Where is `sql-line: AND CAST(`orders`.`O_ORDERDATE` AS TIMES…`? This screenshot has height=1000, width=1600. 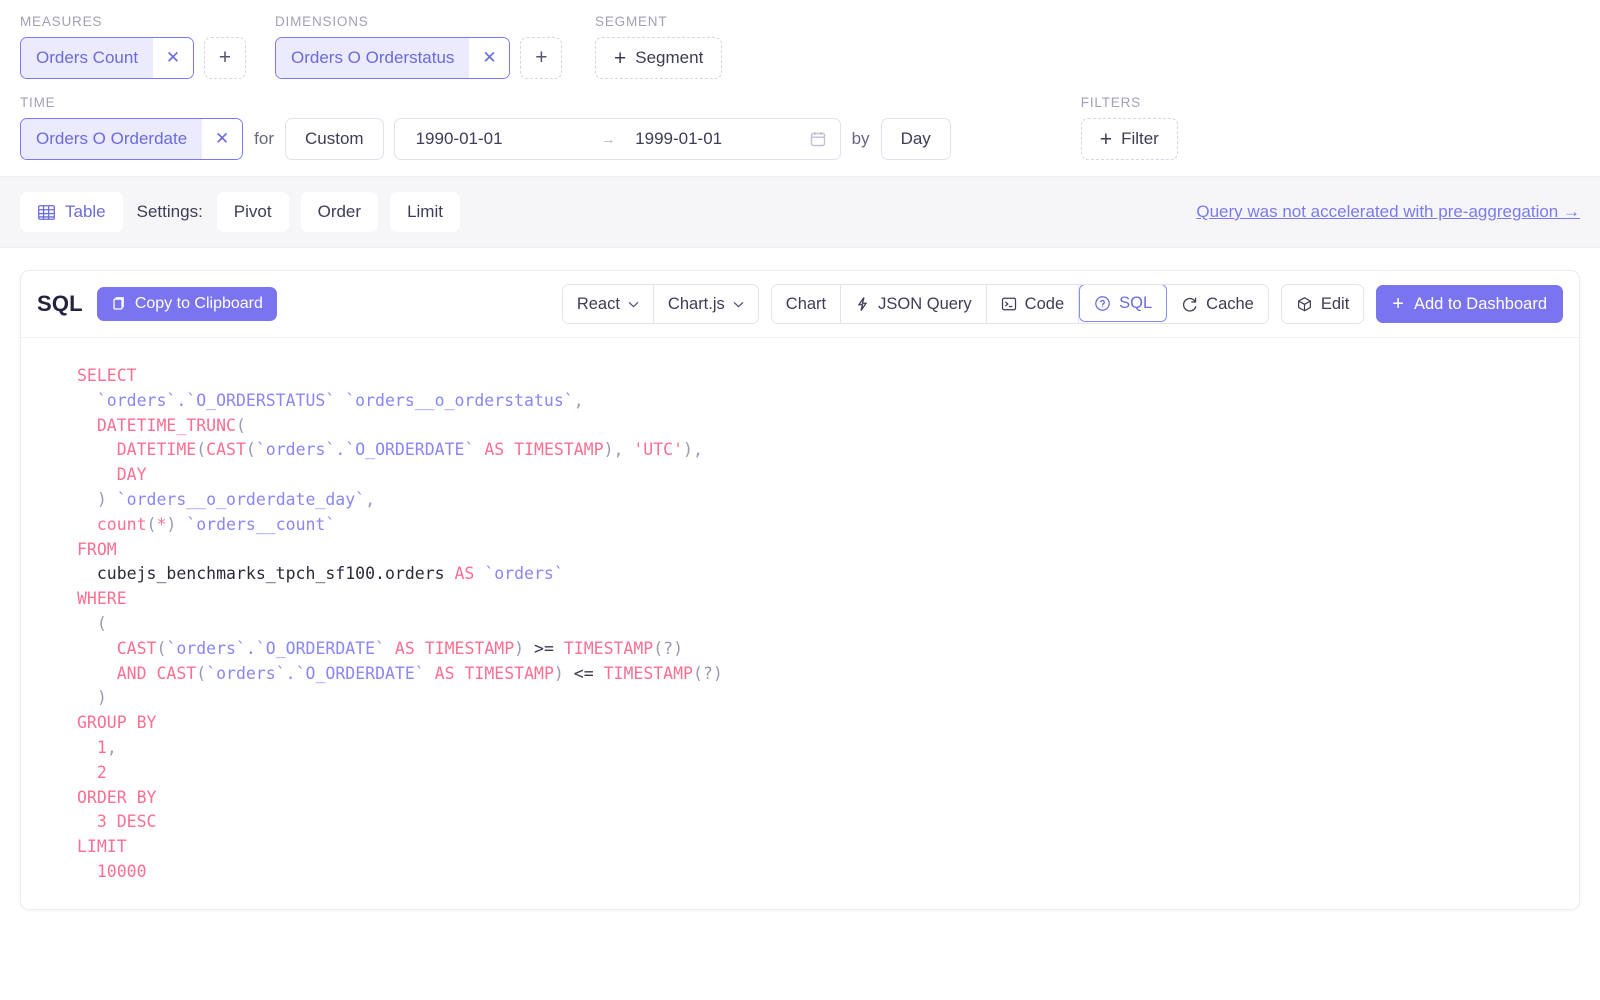 sql-line: AND CAST(`orders`.`O_ORDERDATE` AS TIMES… is located at coordinates (419, 673).